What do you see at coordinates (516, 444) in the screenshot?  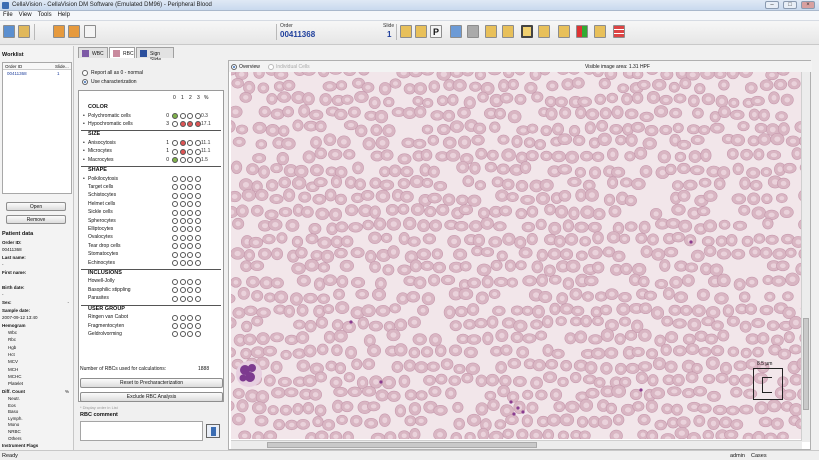 I see `horizontal-scrollbar` at bounding box center [516, 444].